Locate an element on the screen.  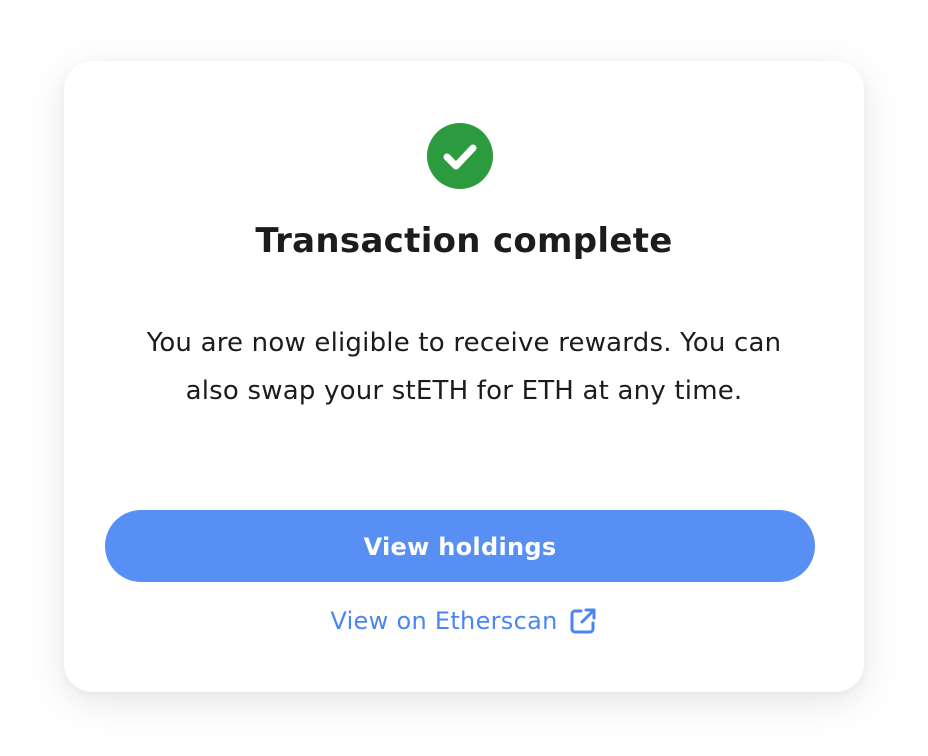
view-on-etherscan-link: View on Etherscan is located at coordinates (464, 621).